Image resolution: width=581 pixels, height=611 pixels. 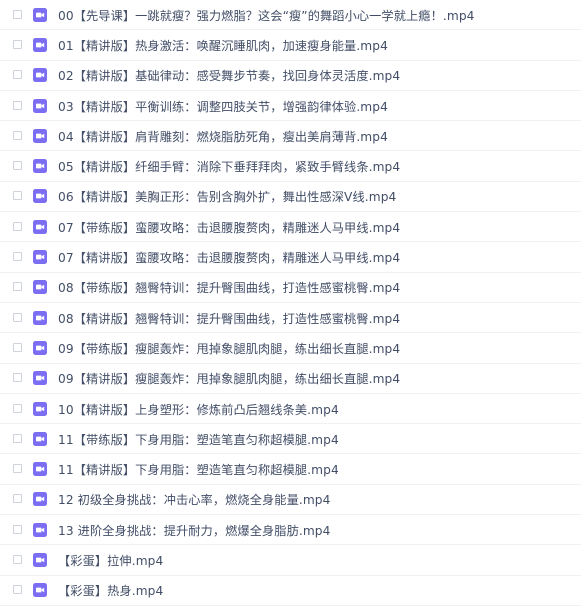 What do you see at coordinates (223, 106) in the screenshot?
I see `file-name: 03【精讲版】平衡训练：调整四肢关节，增强韵律体验.mp4` at bounding box center [223, 106].